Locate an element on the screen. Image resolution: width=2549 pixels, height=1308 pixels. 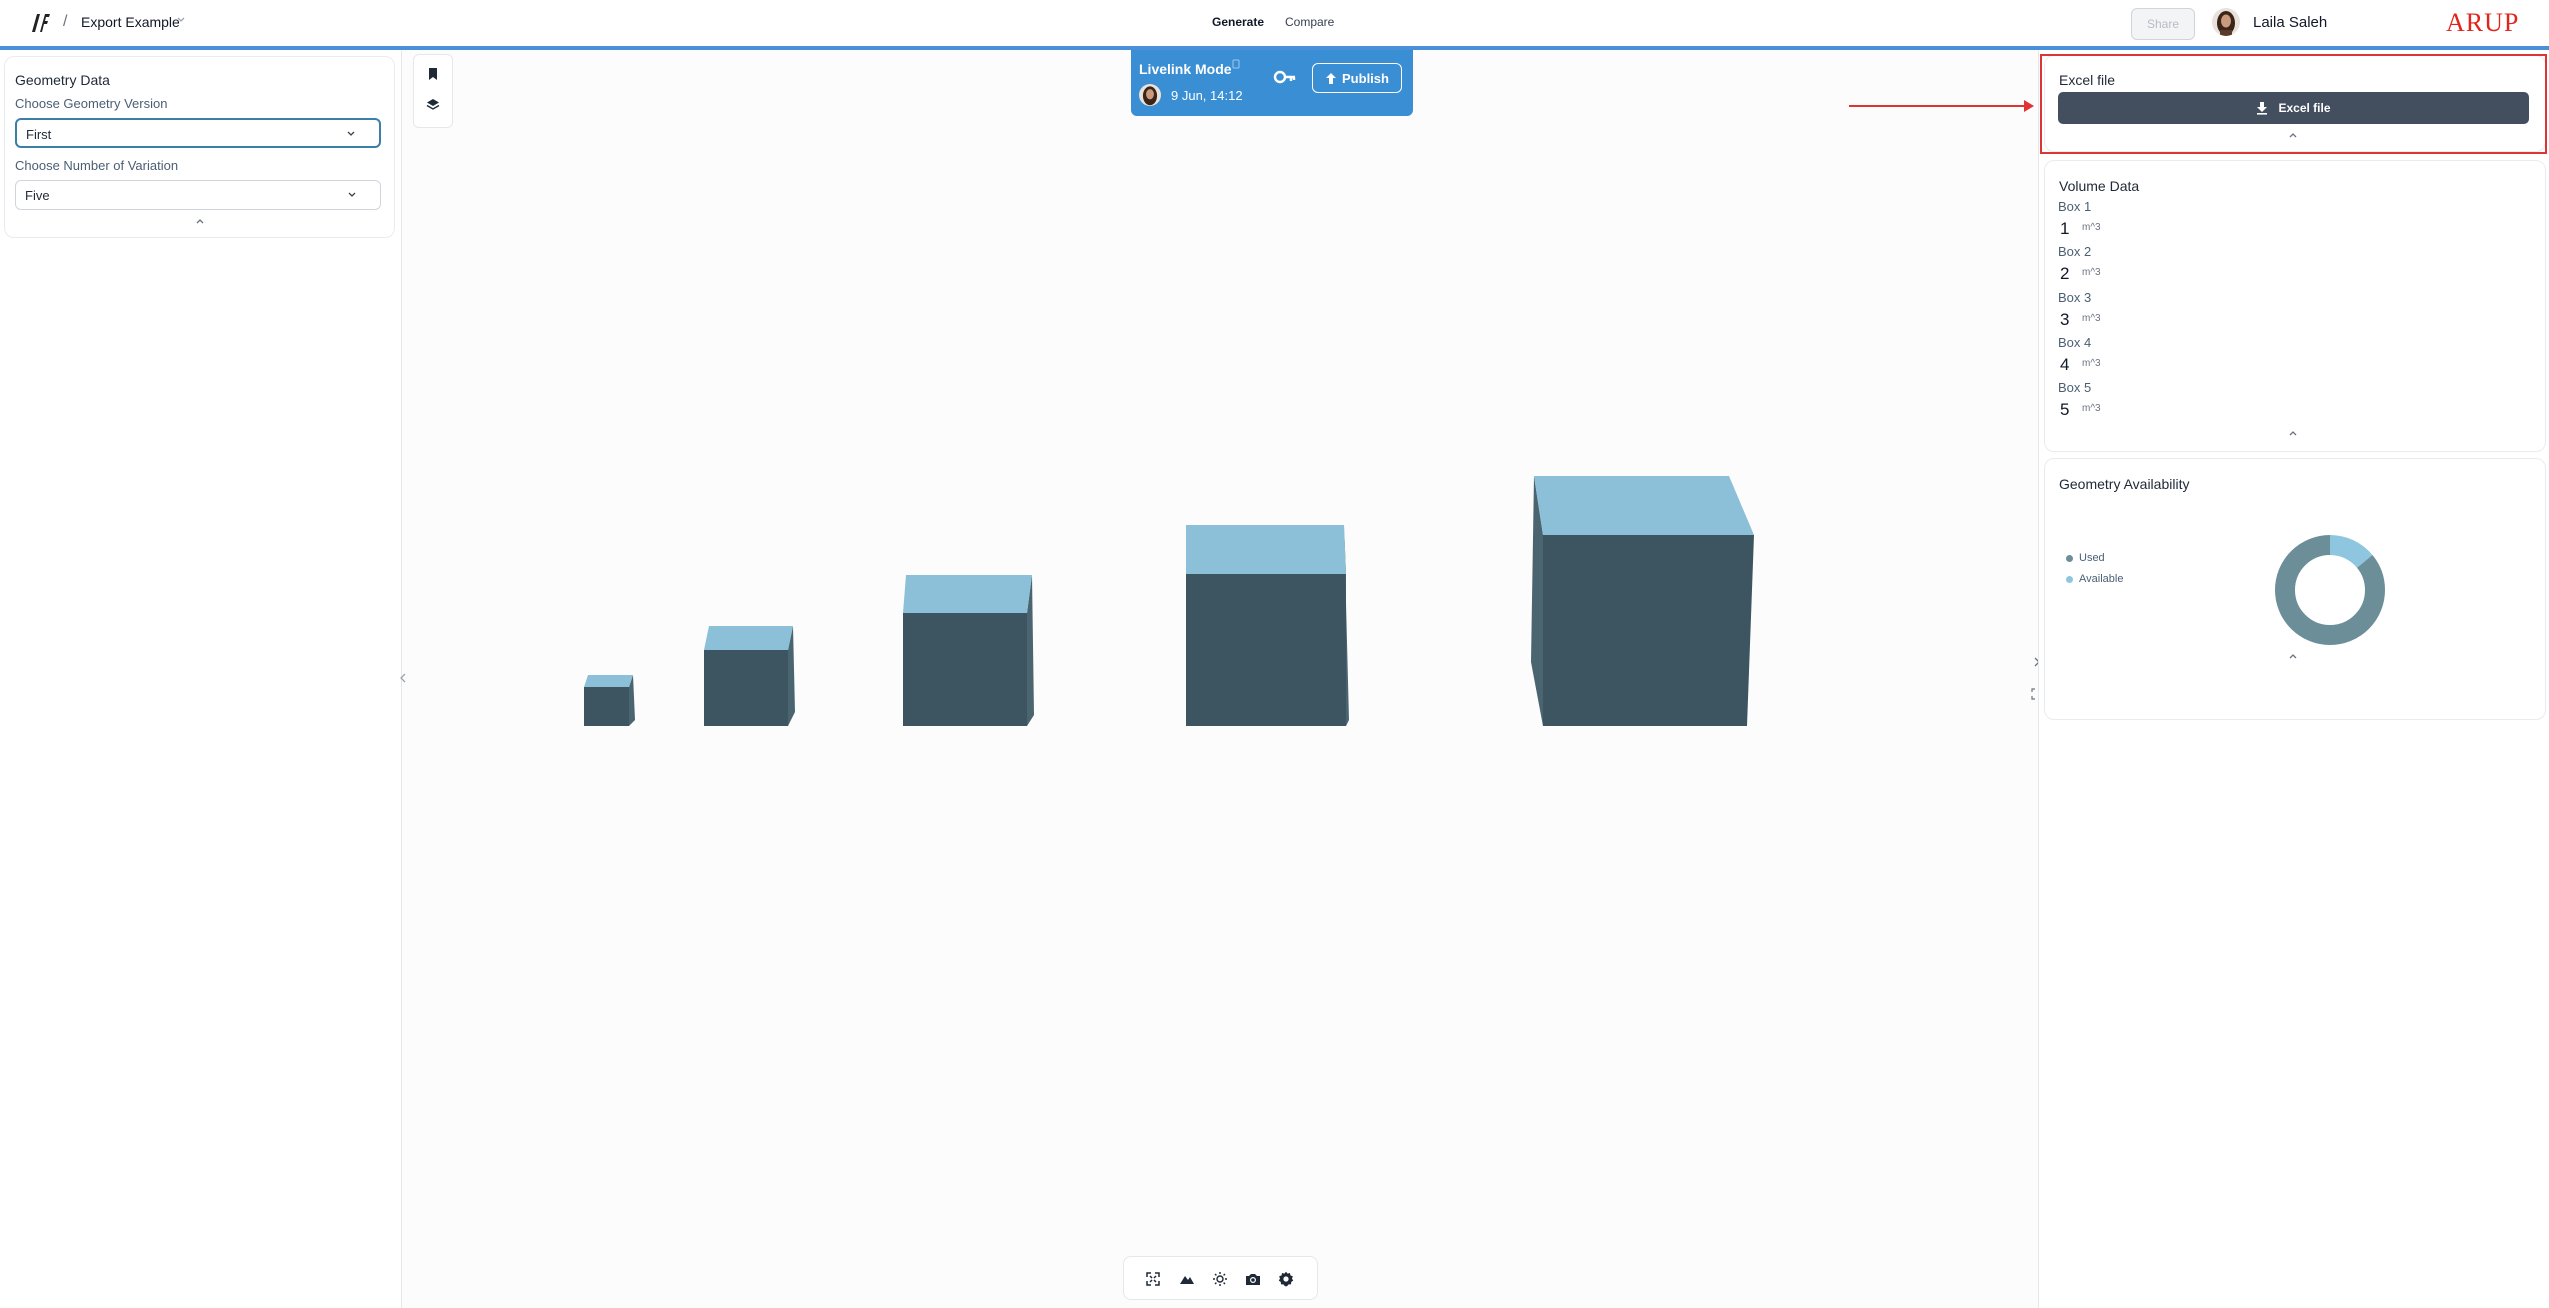
variation-count-select: Five is located at coordinates (198, 195).